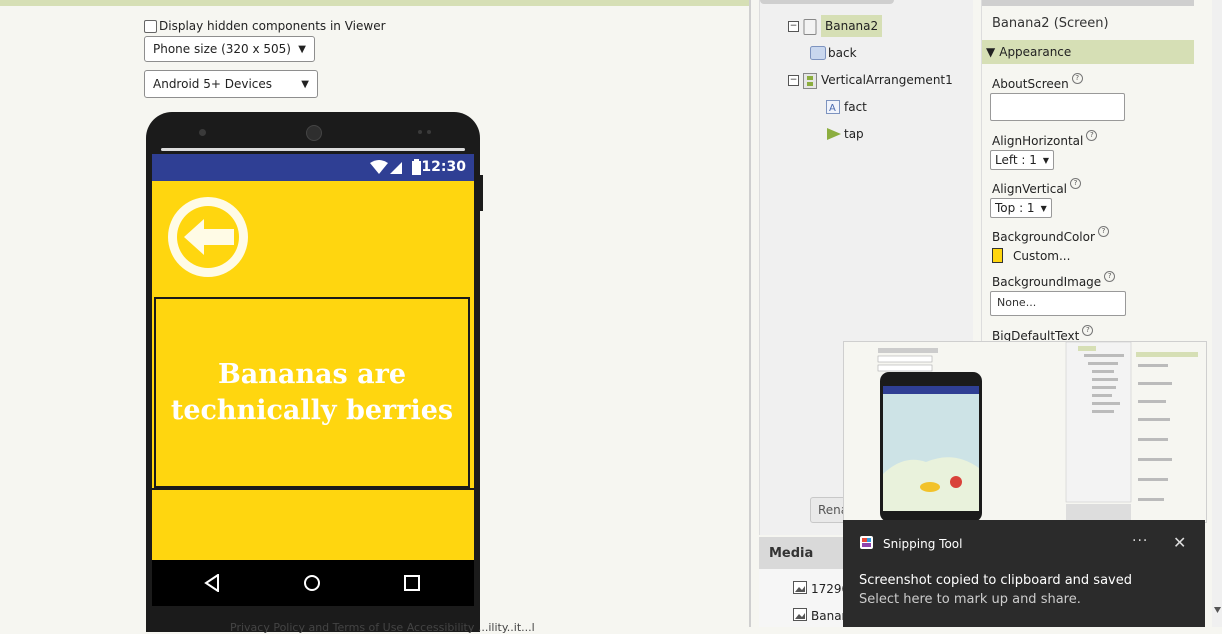 The image size is (1222, 634). Describe the element at coordinates (375, 3) in the screenshot. I see `viewer-top-bar` at that location.